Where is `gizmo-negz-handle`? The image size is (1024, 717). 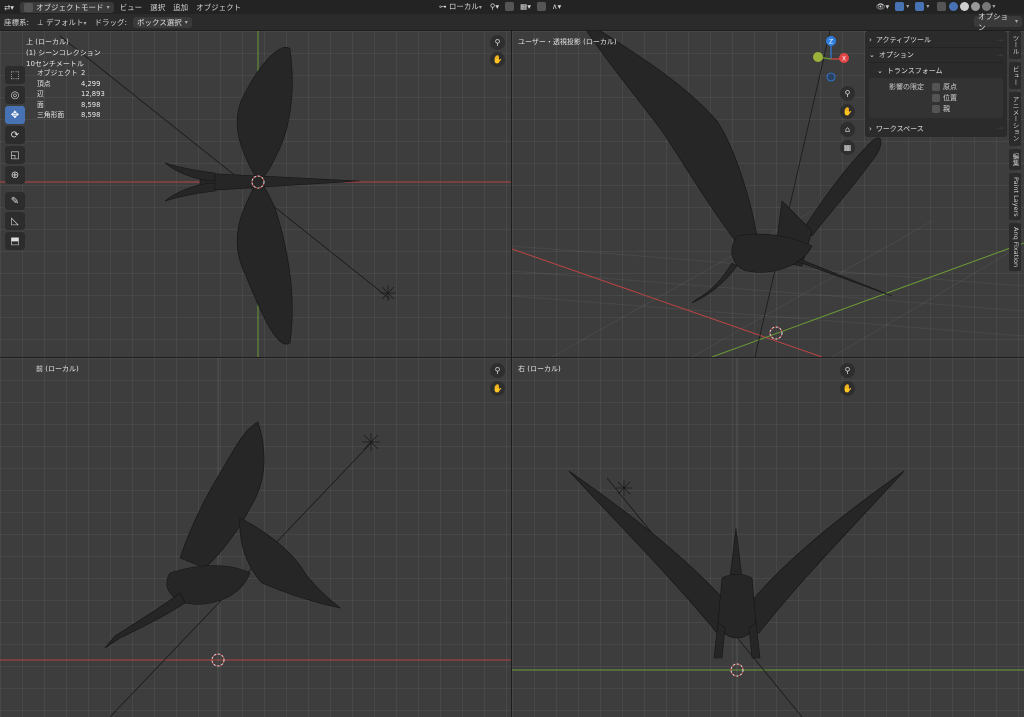 gizmo-negz-handle is located at coordinates (831, 77).